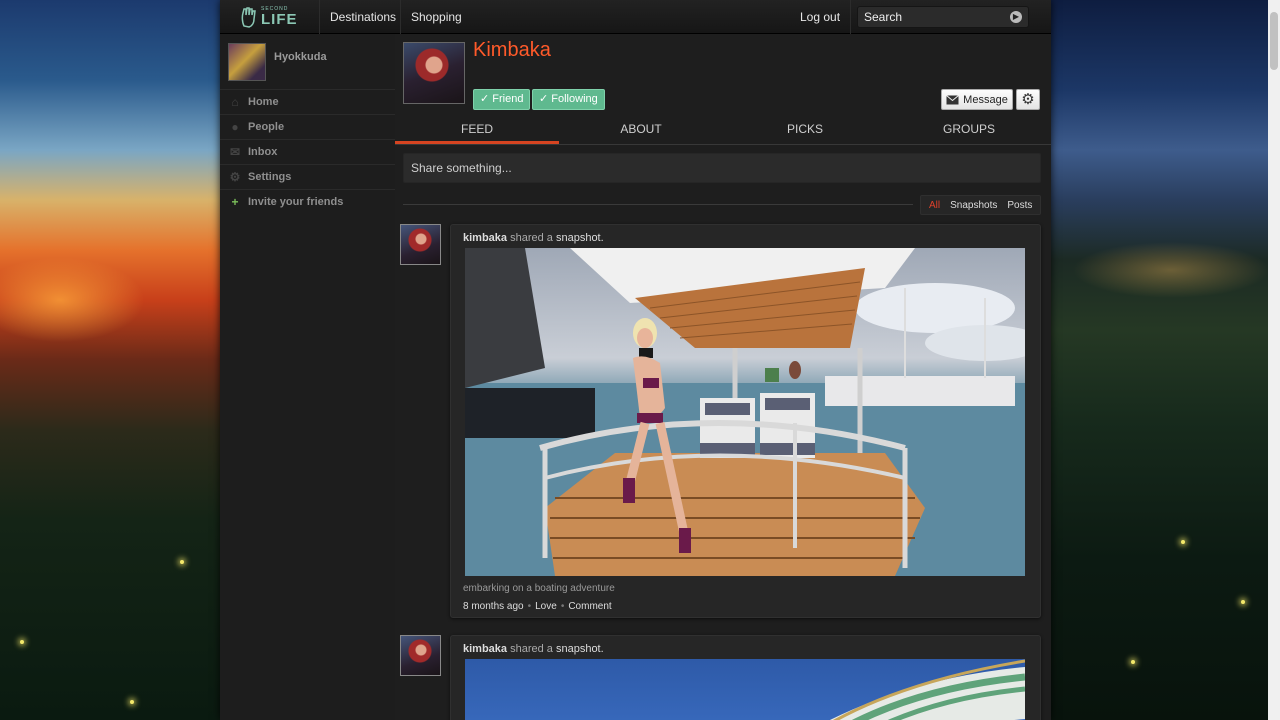 The image size is (1280, 720). What do you see at coordinates (805, 130) in the screenshot?
I see `tab-picks: PICKS` at bounding box center [805, 130].